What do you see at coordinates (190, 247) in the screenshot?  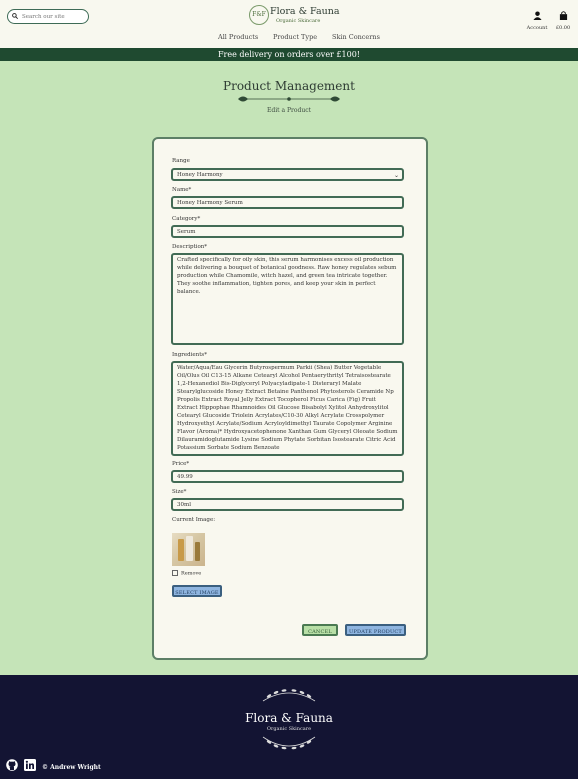 I see `description-label: Description*` at bounding box center [190, 247].